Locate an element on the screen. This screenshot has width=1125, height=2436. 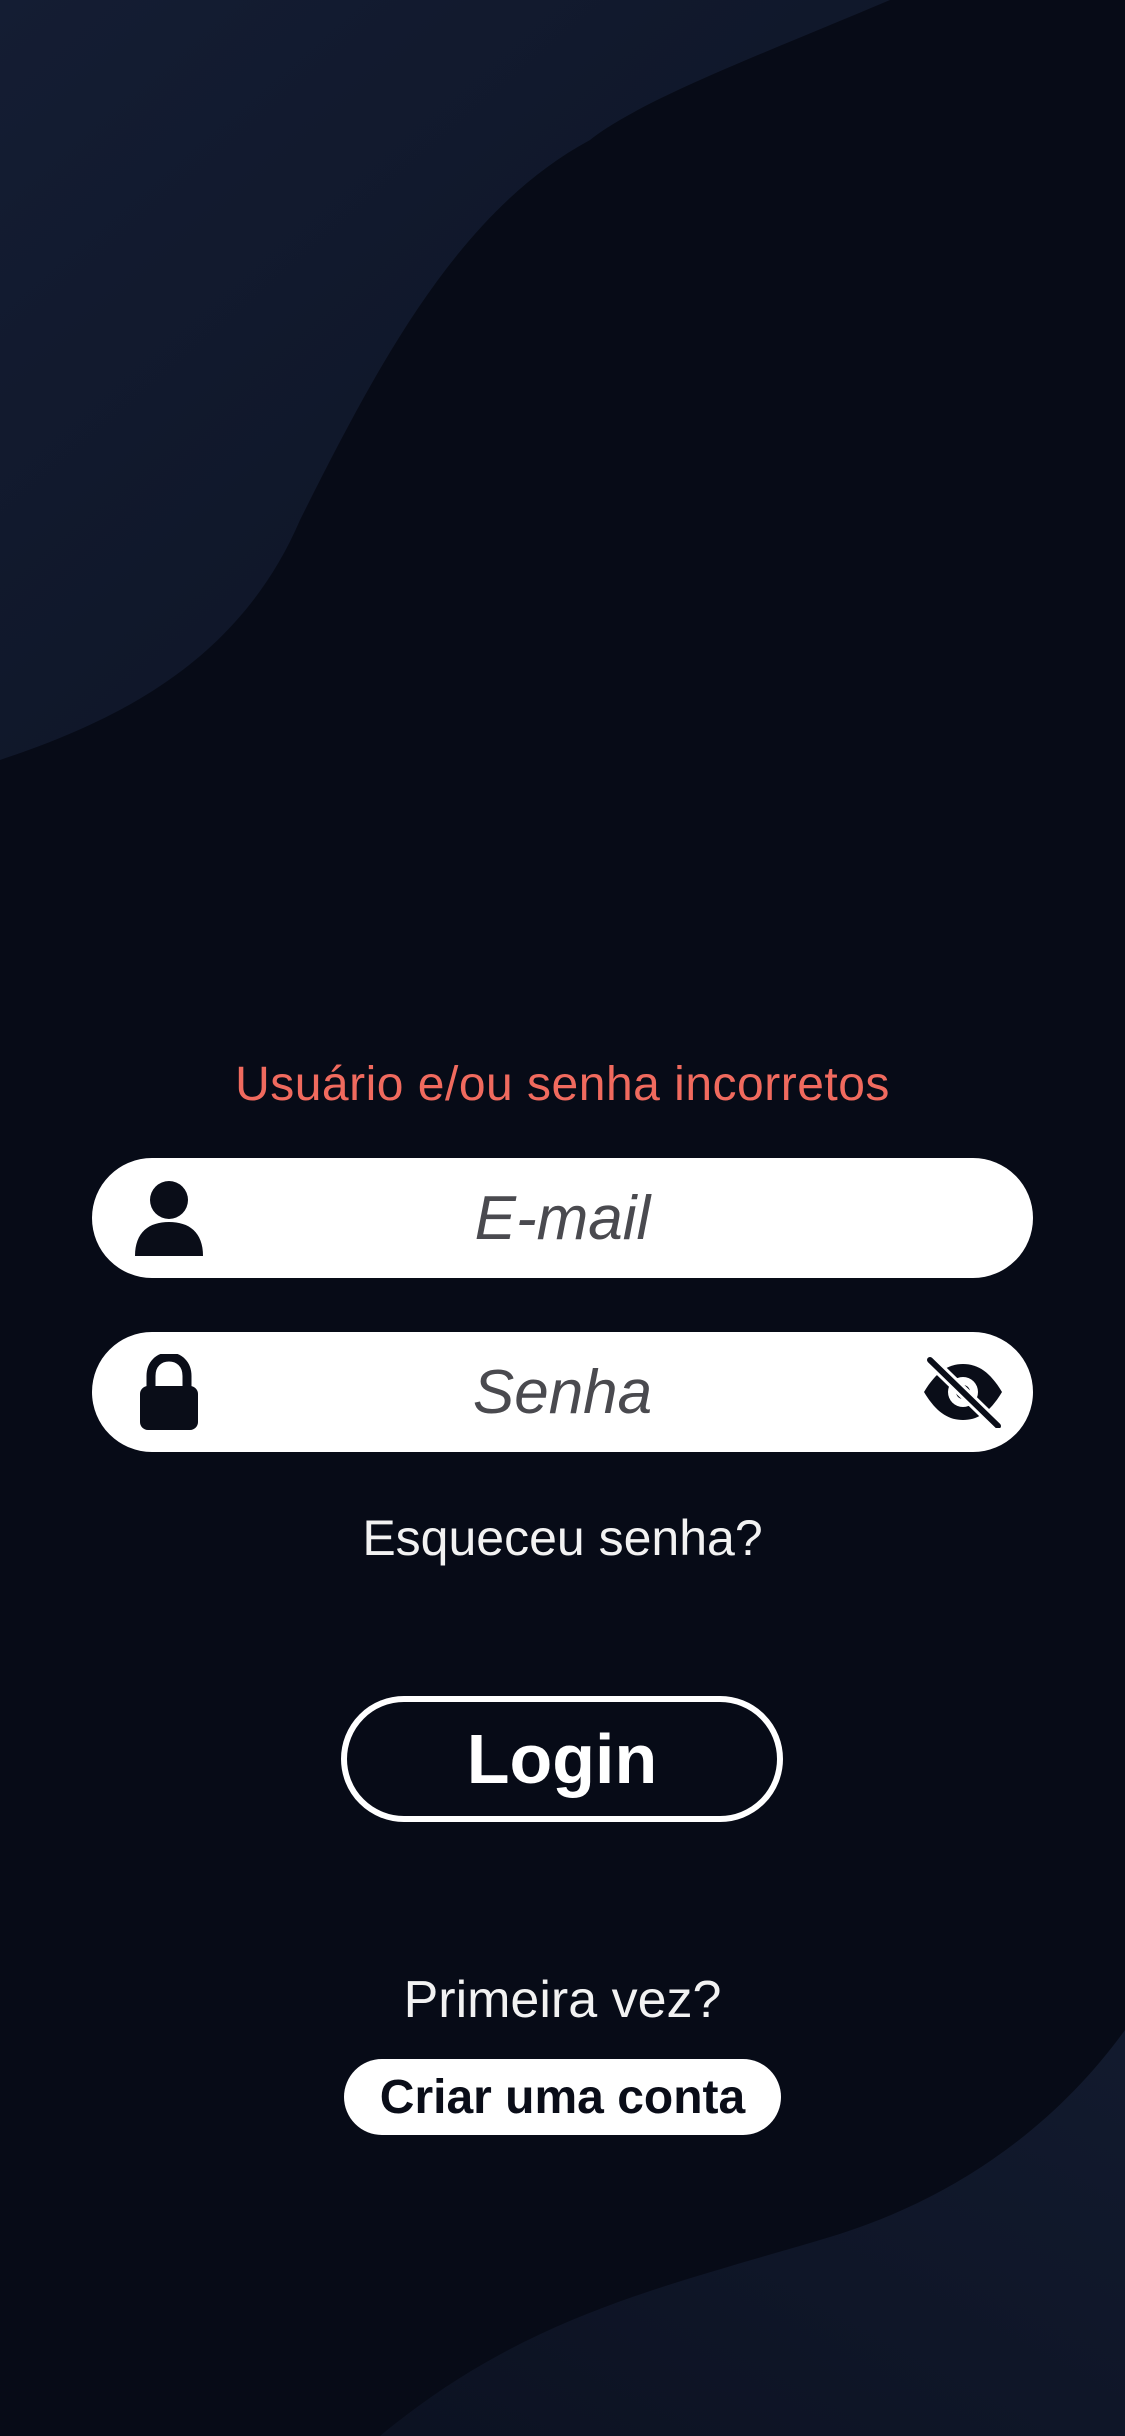
password-field is located at coordinates (562, 1392).